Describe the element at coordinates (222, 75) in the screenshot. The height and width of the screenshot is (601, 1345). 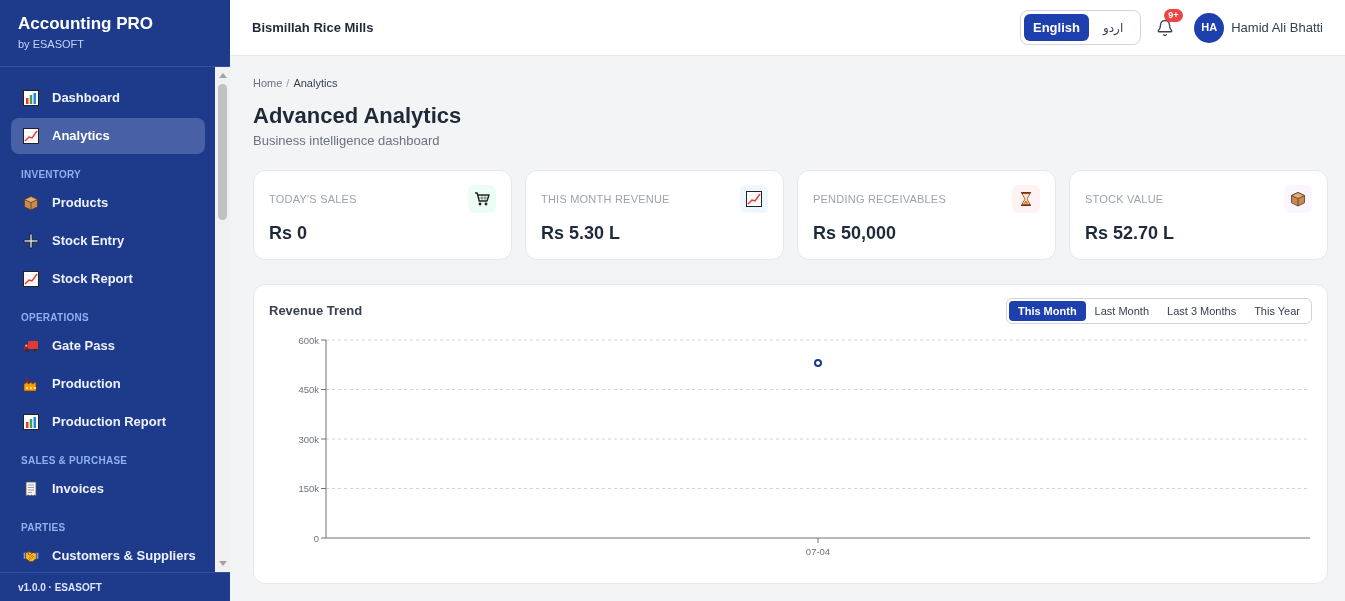
I see `scroll-up-arrow-icon` at that location.